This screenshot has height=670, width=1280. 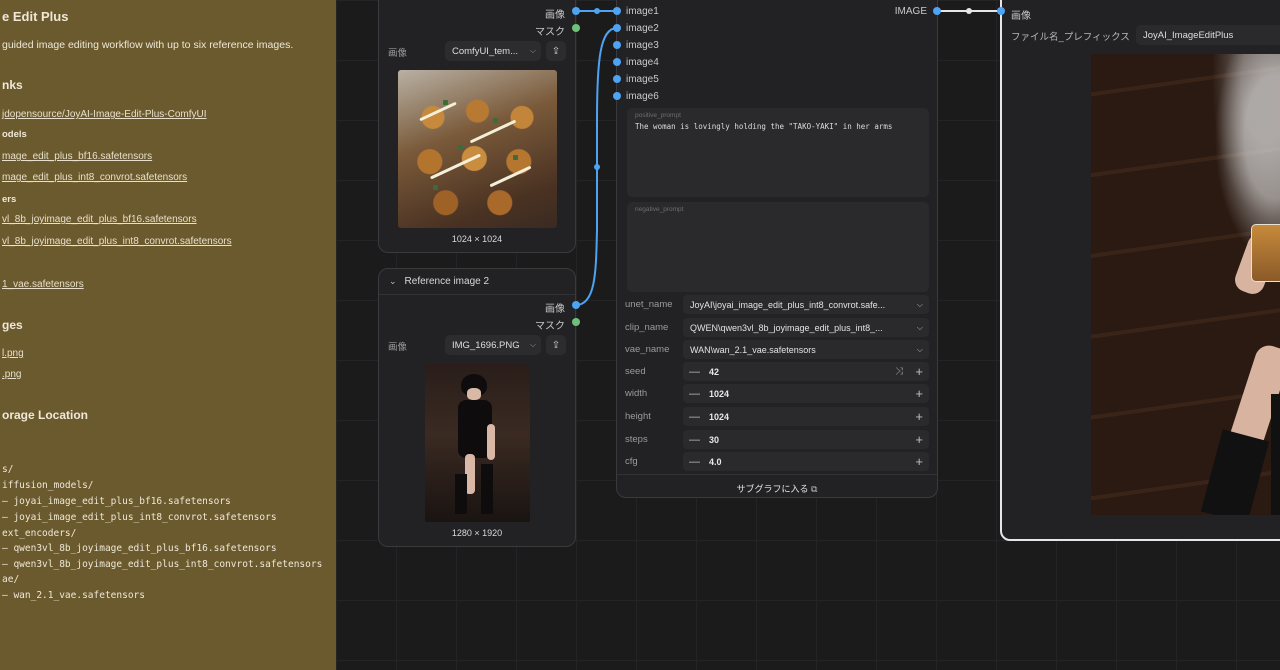 I want to click on vae-name-select: WAN\wan_2.1_vae.safetensors ⌵, so click(x=806, y=349).